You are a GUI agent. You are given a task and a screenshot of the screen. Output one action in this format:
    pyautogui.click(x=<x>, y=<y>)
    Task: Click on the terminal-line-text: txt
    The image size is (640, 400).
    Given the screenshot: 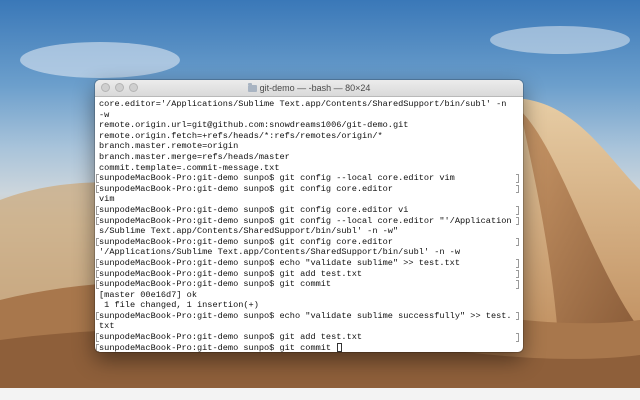 What is the action you would take?
    pyautogui.click(x=107, y=326)
    